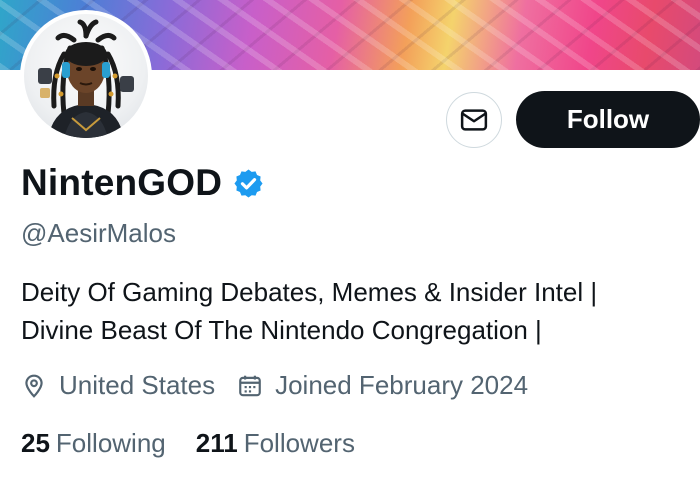  Describe the element at coordinates (402, 385) in the screenshot. I see `joined-text: Joined February 2024` at that location.